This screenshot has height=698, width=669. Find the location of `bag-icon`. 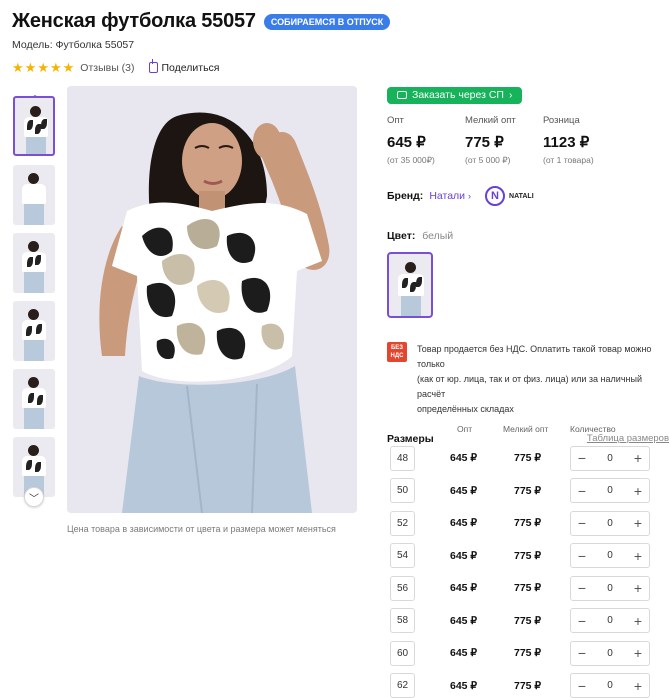

bag-icon is located at coordinates (402, 95).